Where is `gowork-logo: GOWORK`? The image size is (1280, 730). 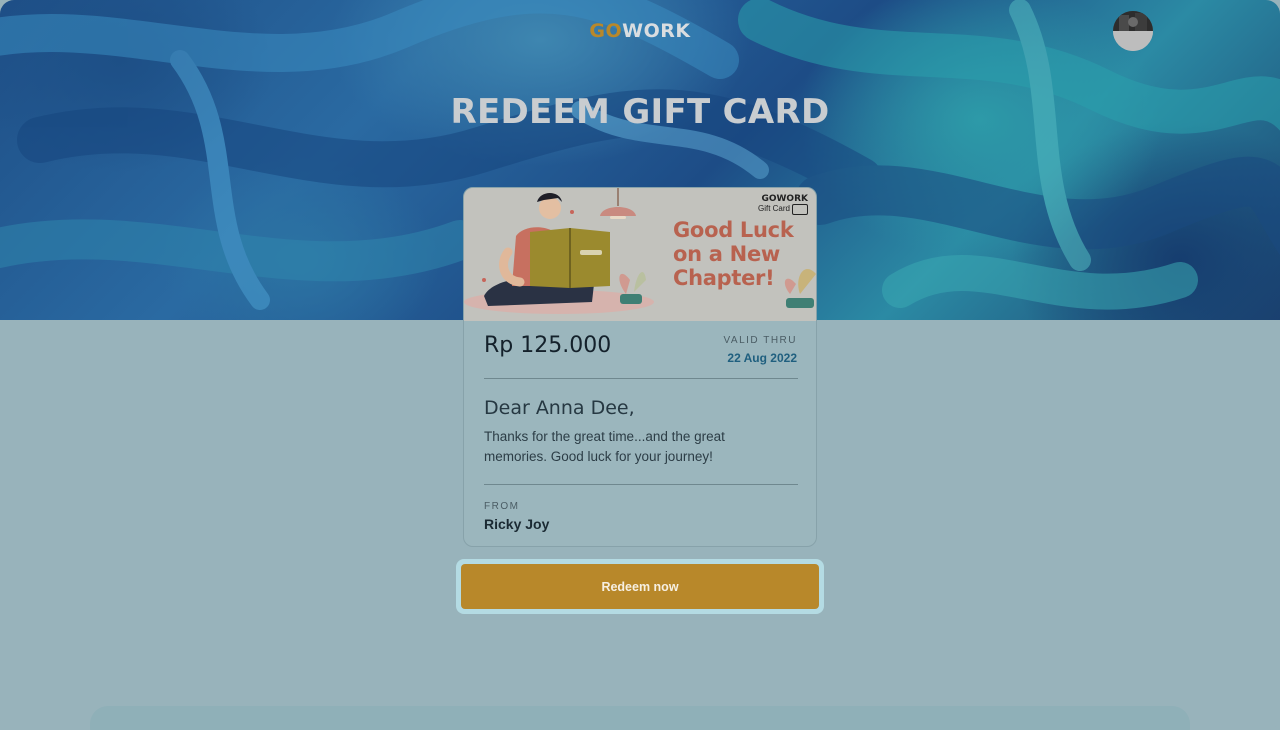
gowork-logo: GOWORK is located at coordinates (640, 31).